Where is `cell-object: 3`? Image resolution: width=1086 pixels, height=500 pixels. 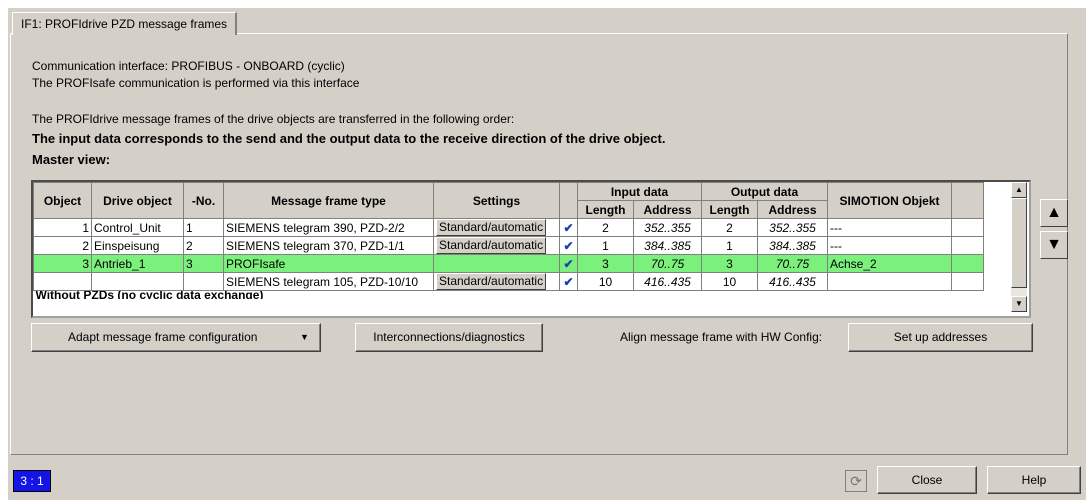 cell-object: 3 is located at coordinates (62, 263).